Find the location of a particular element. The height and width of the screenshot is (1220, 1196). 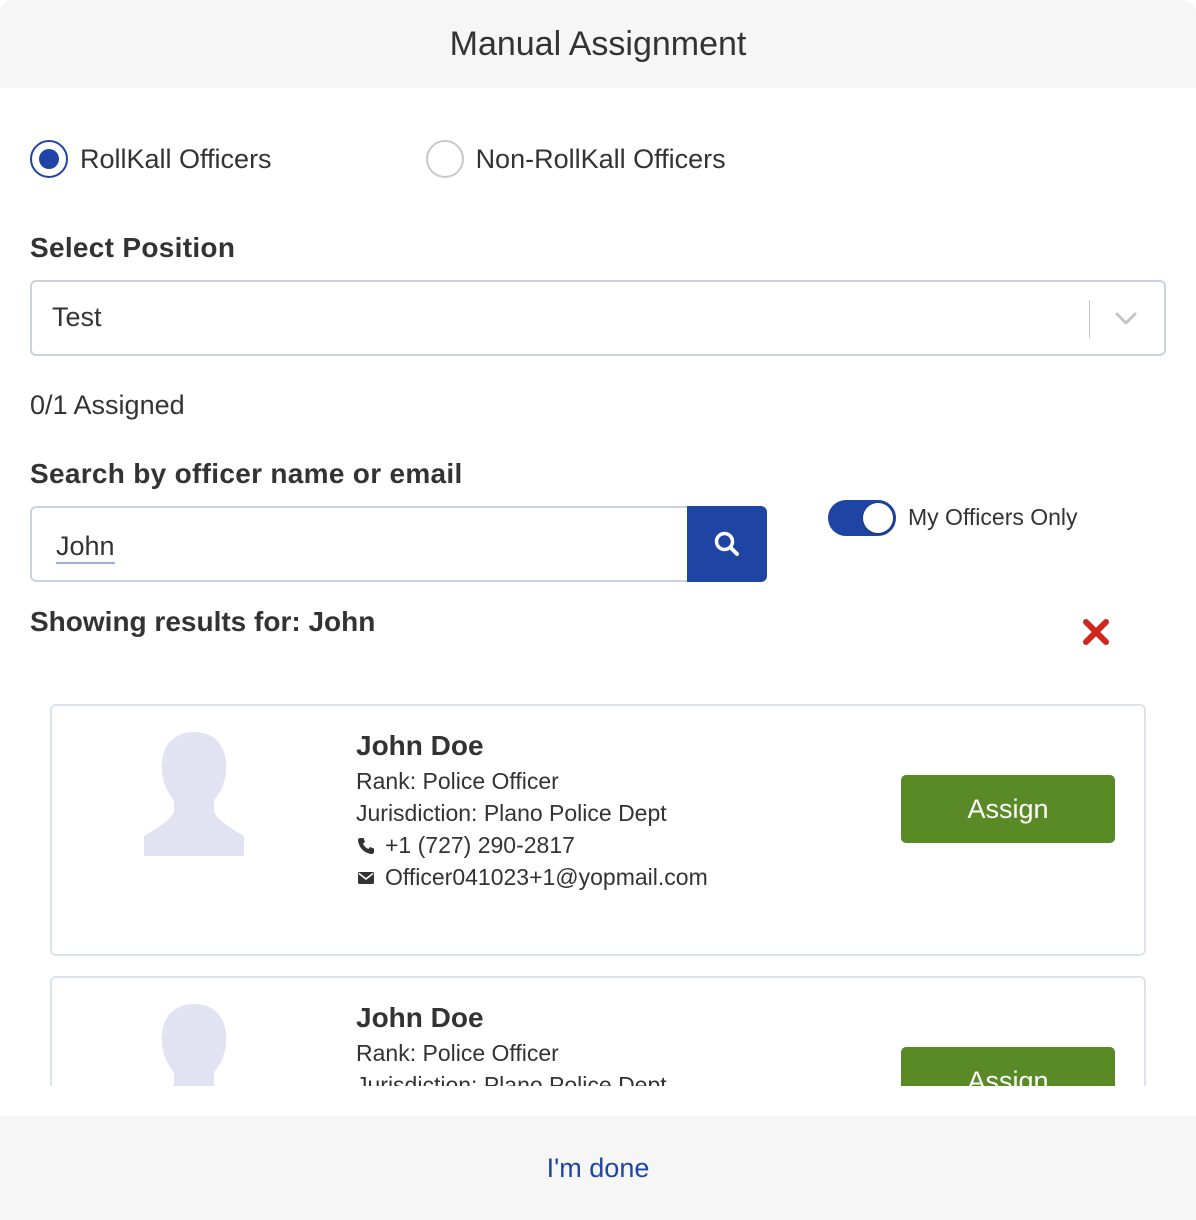

search-icon is located at coordinates (726, 543).